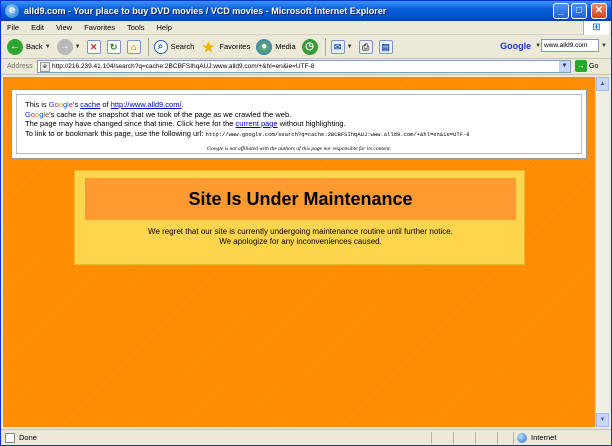 Image resolution: width=612 pixels, height=446 pixels. Describe the element at coordinates (522, 438) in the screenshot. I see `globe-icon` at that location.